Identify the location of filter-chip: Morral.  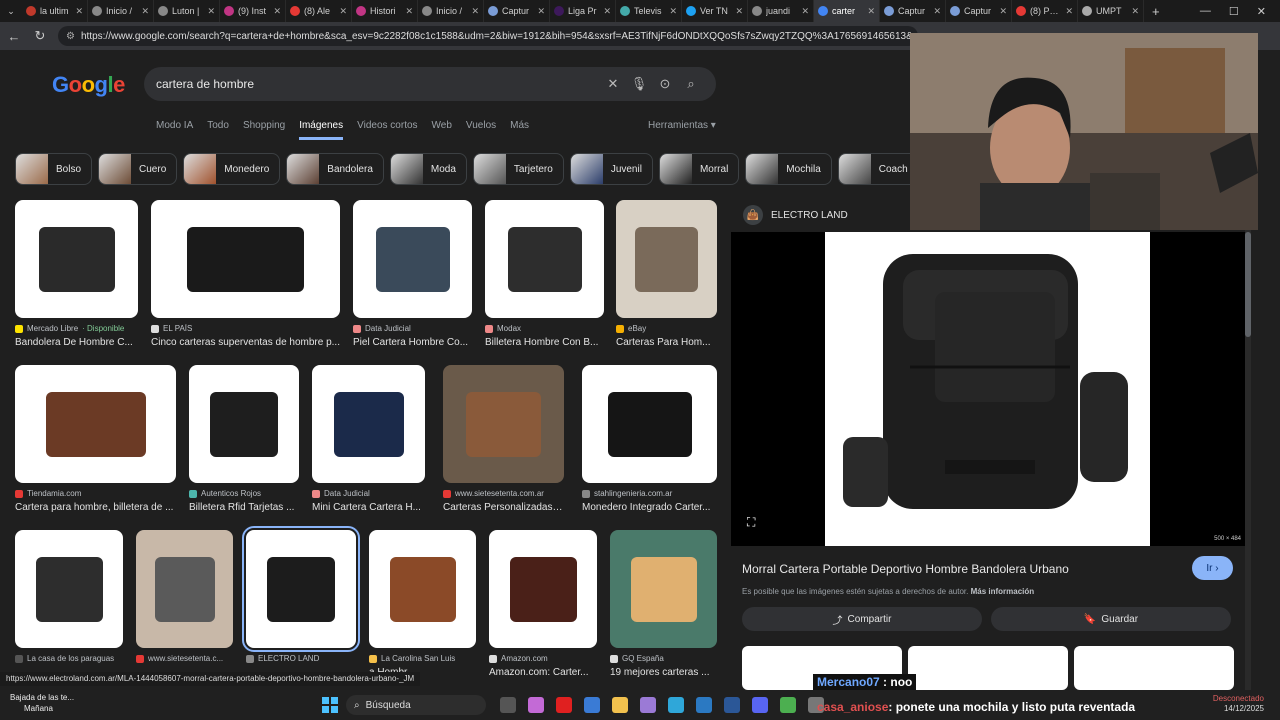
(699, 169).